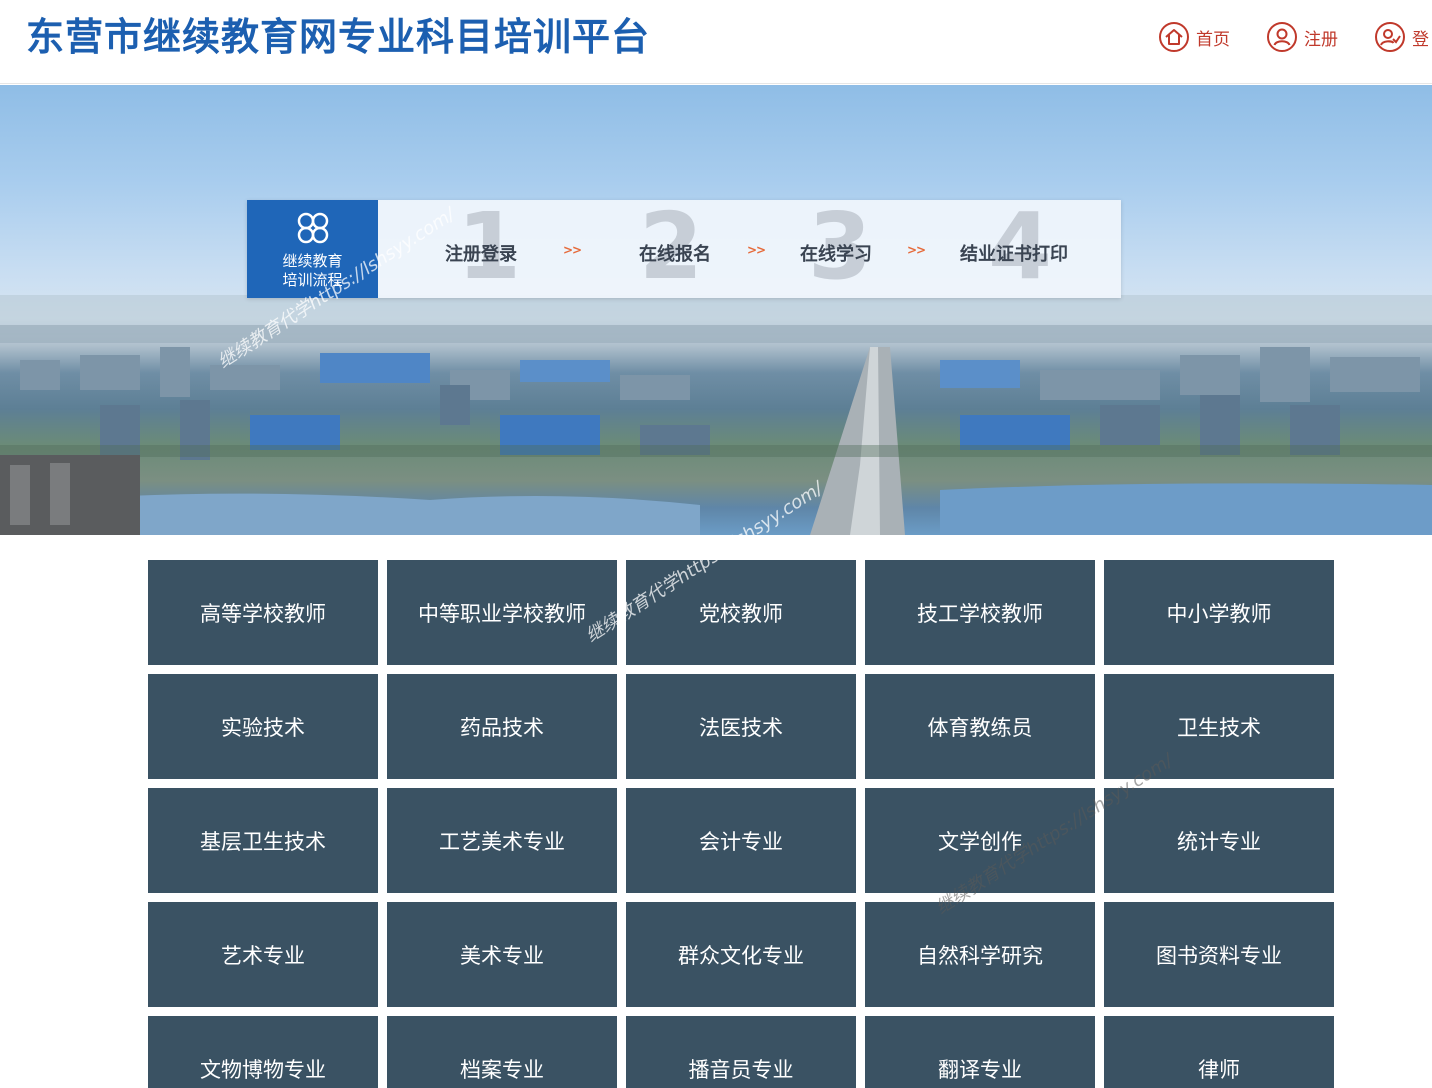 The height and width of the screenshot is (1088, 1432). What do you see at coordinates (1420, 39) in the screenshot?
I see `nav-login-label: 登` at bounding box center [1420, 39].